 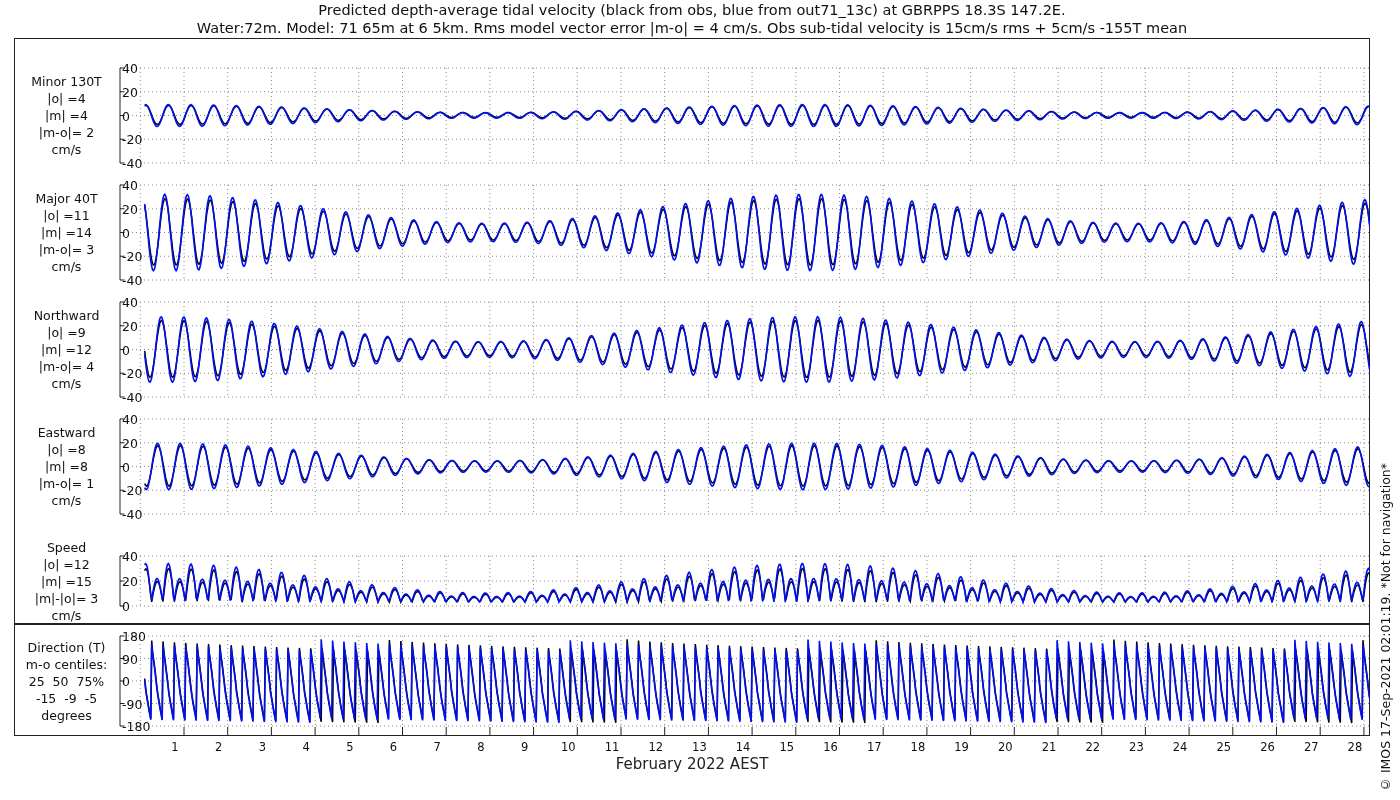 What do you see at coordinates (1385, 627) in the screenshot?
I see `credit-text: © IMOS 17-Sep-2021 02:01:19. *Not for navigation*` at bounding box center [1385, 627].